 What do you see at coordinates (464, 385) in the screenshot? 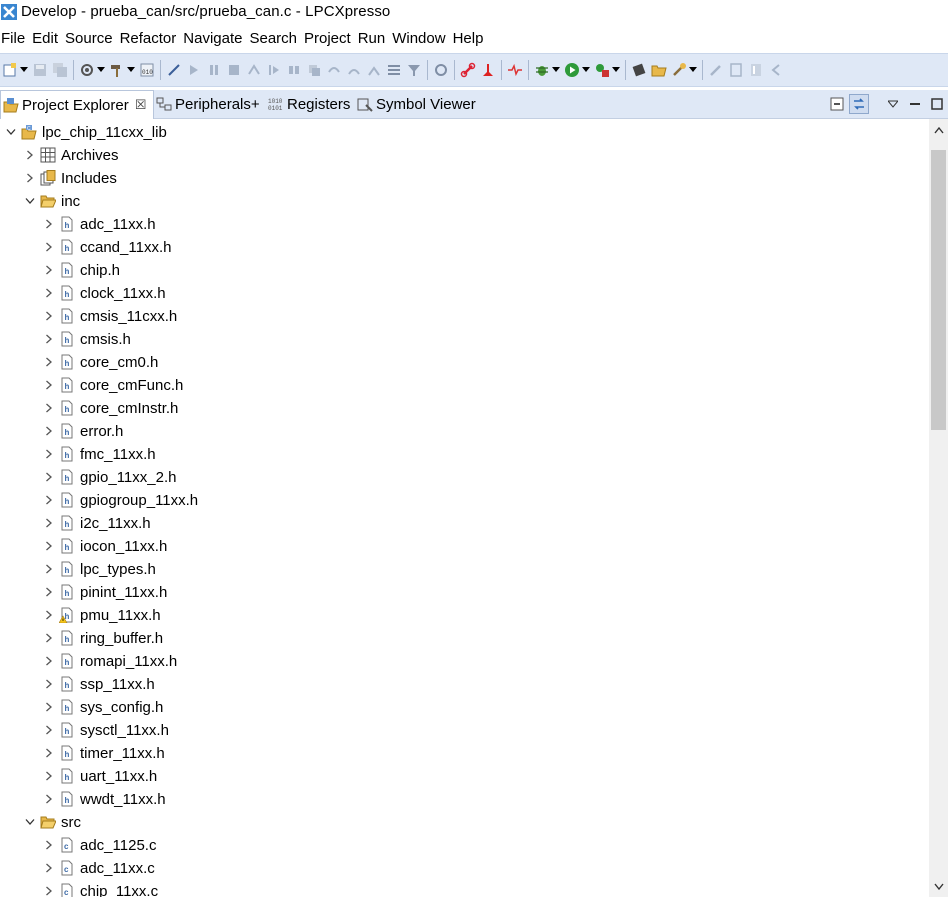
I see `file-node: h core_cmFunc.h` at bounding box center [464, 385].